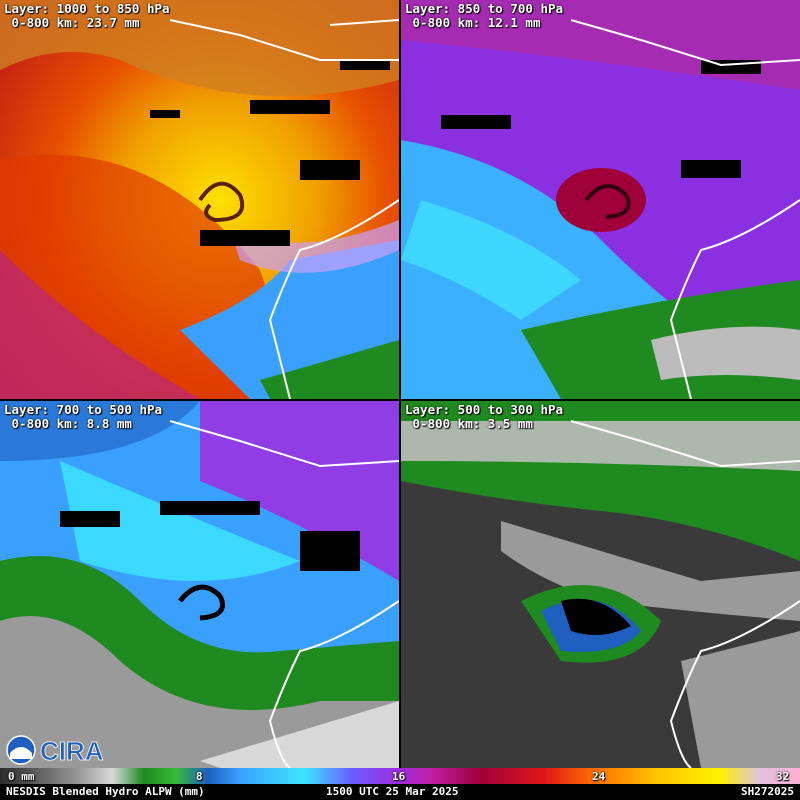 Image resolution: width=800 pixels, height=800 pixels. Describe the element at coordinates (83, 416) in the screenshot. I see `panel-label: Layer: 700 to 500 hPa 0-800 km: 8.8 mm` at that location.